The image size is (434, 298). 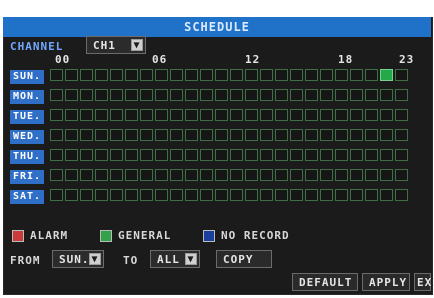 What do you see at coordinates (191, 259) in the screenshot?
I see `chevron-down-icon: ▼` at bounding box center [191, 259].